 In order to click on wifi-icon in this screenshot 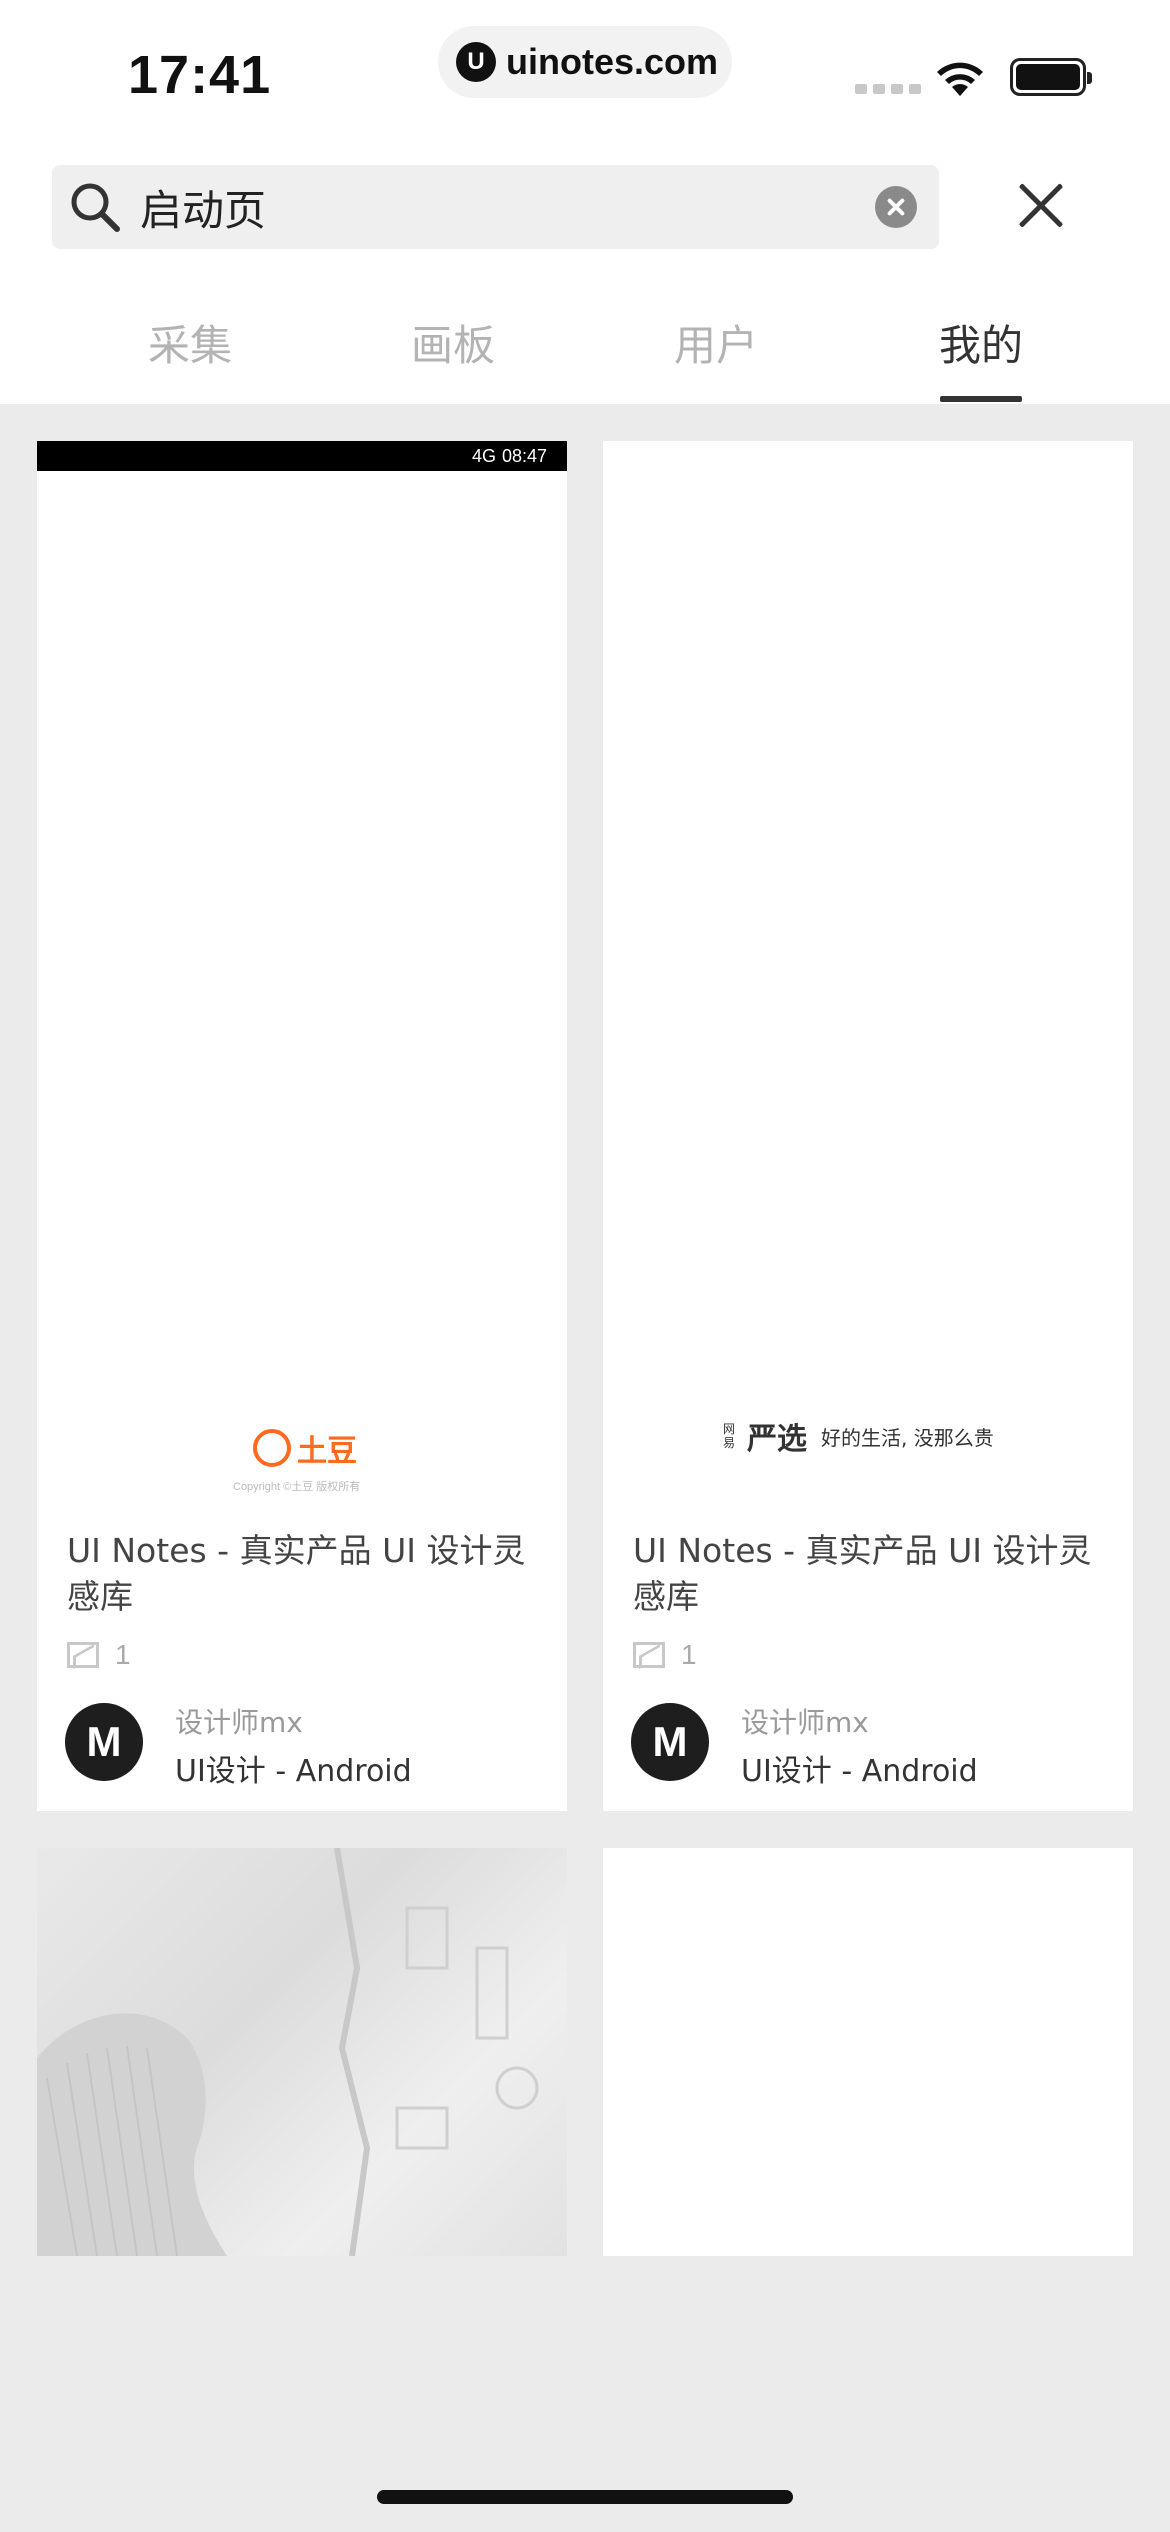, I will do `click(960, 79)`.